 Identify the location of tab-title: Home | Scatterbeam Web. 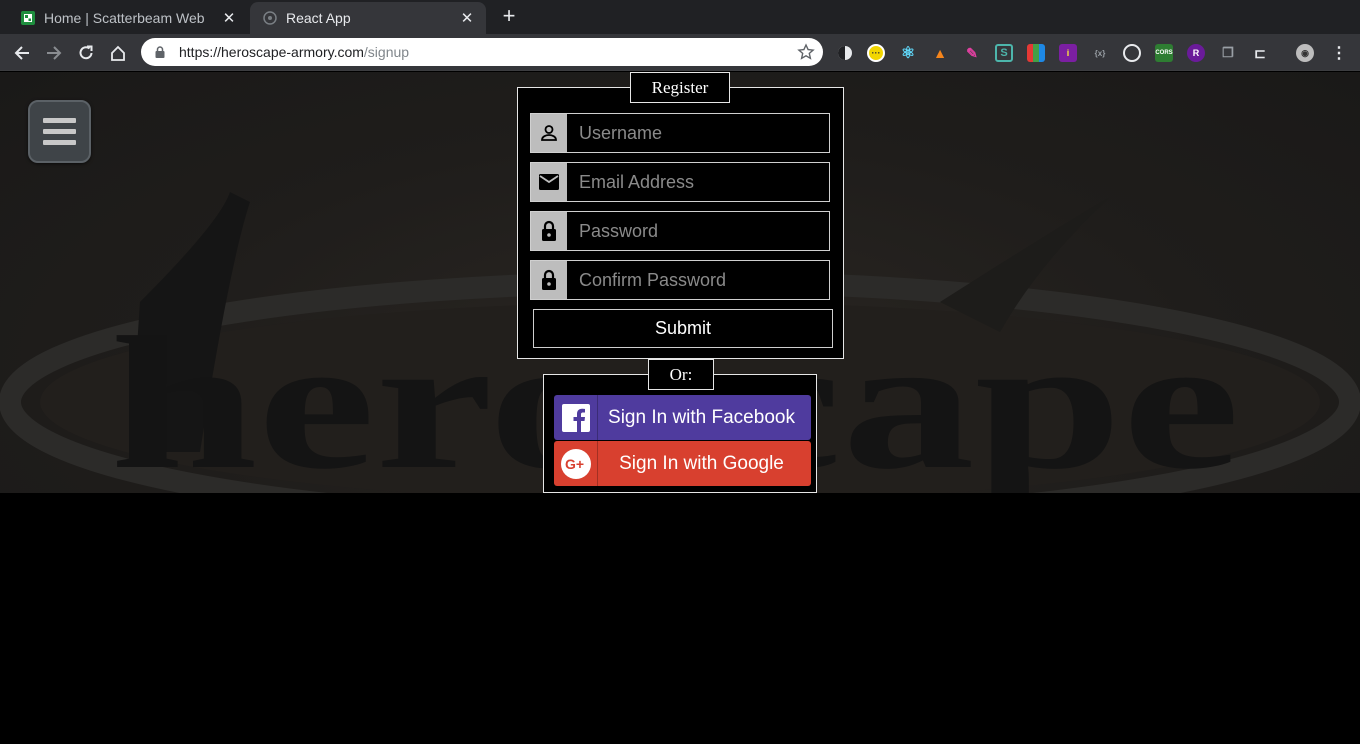
(124, 18).